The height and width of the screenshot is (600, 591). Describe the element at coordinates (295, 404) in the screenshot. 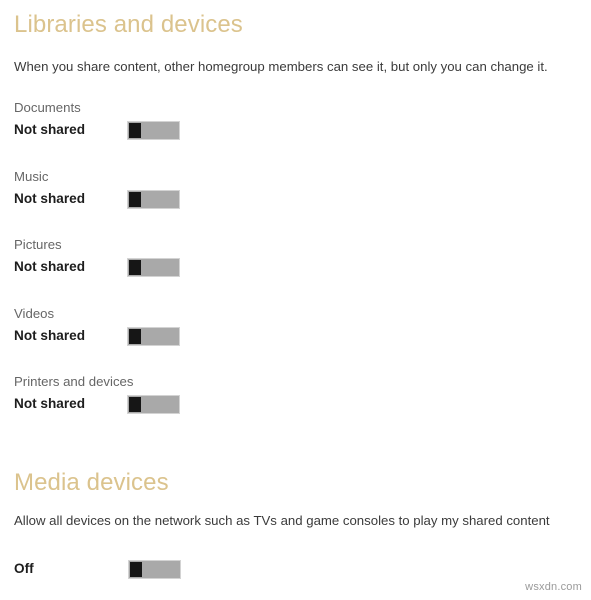

I see `share-row-printers-and-devices: Printers and devices Not shared` at that location.